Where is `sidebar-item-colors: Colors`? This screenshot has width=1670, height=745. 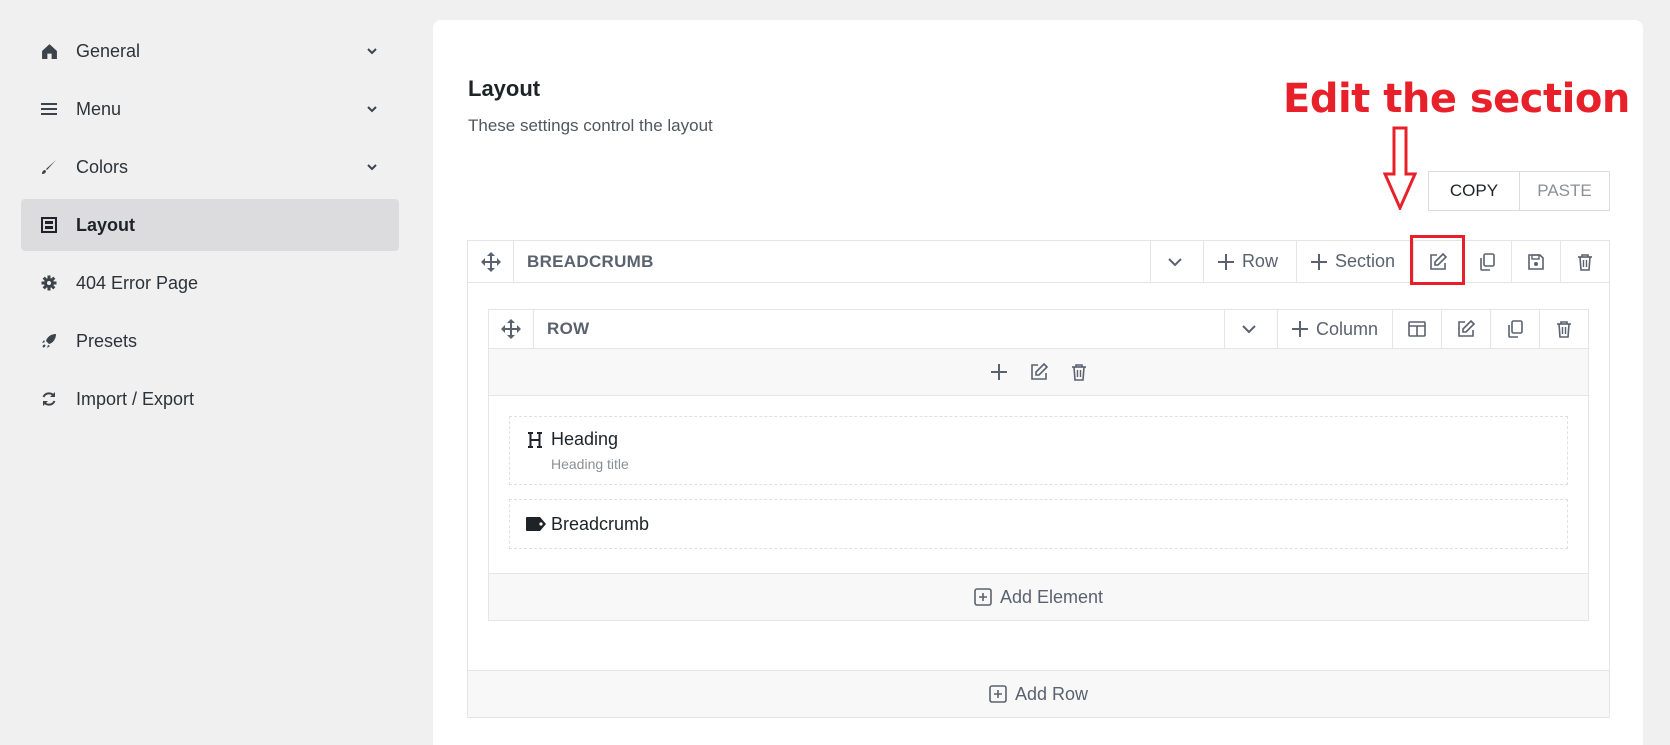 sidebar-item-colors: Colors is located at coordinates (210, 167).